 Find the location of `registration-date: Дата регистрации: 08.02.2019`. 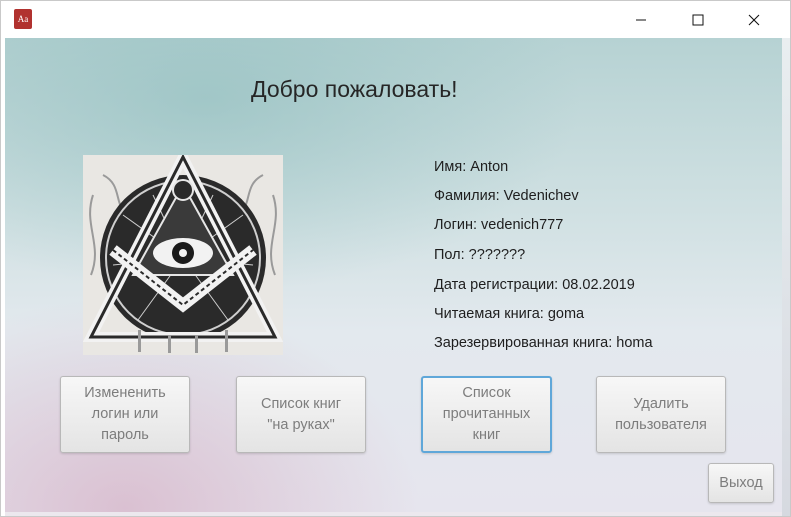

registration-date: Дата регистрации: 08.02.2019 is located at coordinates (534, 285).